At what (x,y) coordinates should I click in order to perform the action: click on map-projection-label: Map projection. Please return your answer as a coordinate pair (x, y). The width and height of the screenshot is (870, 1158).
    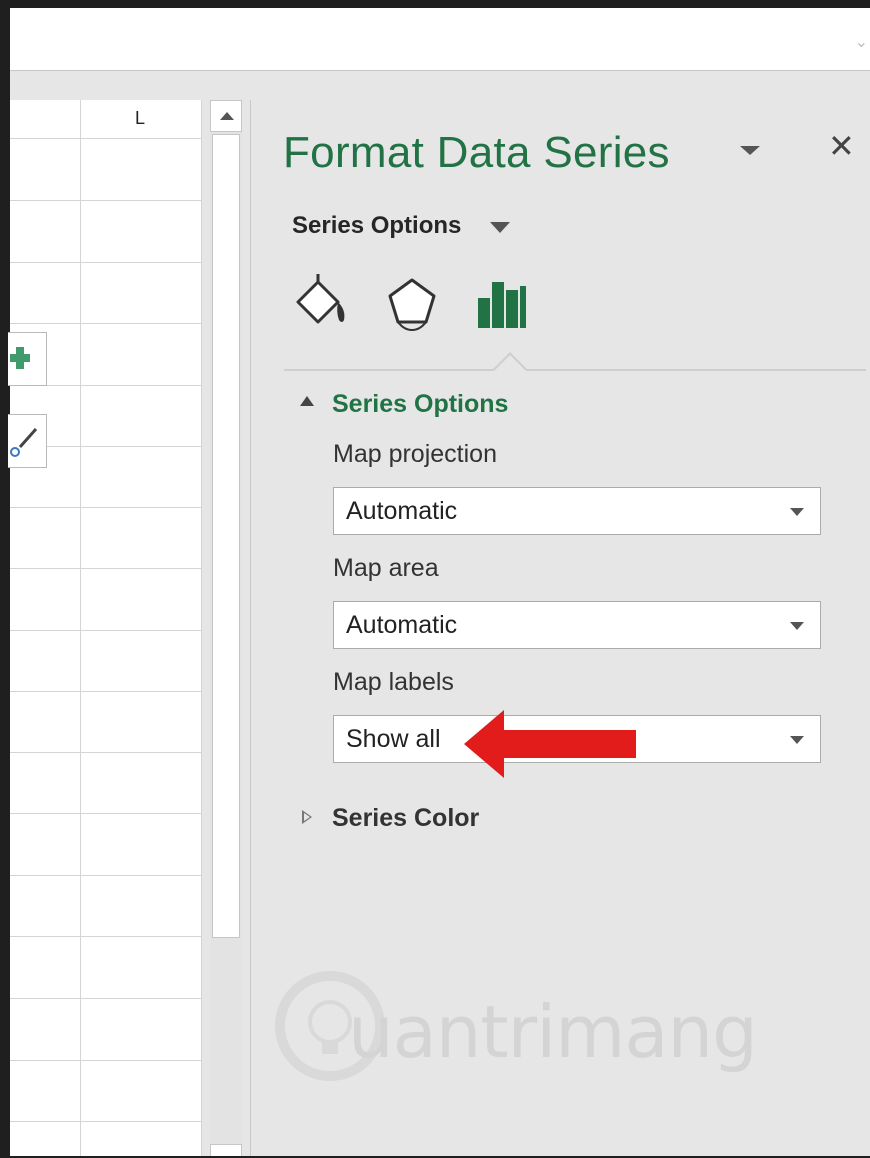
    Looking at the image, I should click on (415, 454).